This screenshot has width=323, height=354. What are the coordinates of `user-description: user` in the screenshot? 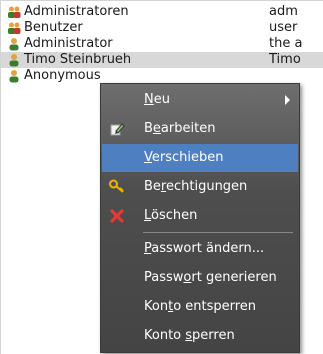 It's located at (283, 27).